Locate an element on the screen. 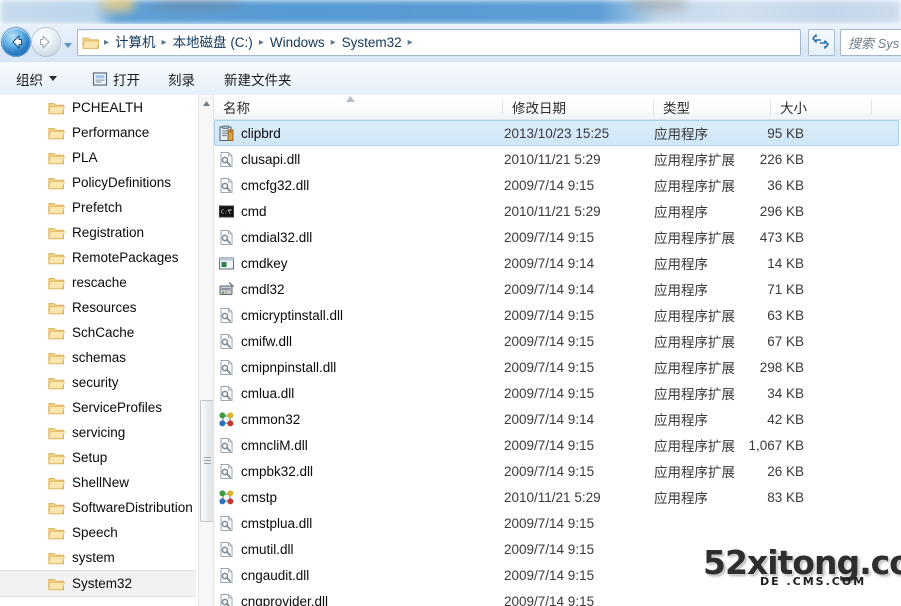  file-name-label: cmncliM.dll is located at coordinates (274, 445).